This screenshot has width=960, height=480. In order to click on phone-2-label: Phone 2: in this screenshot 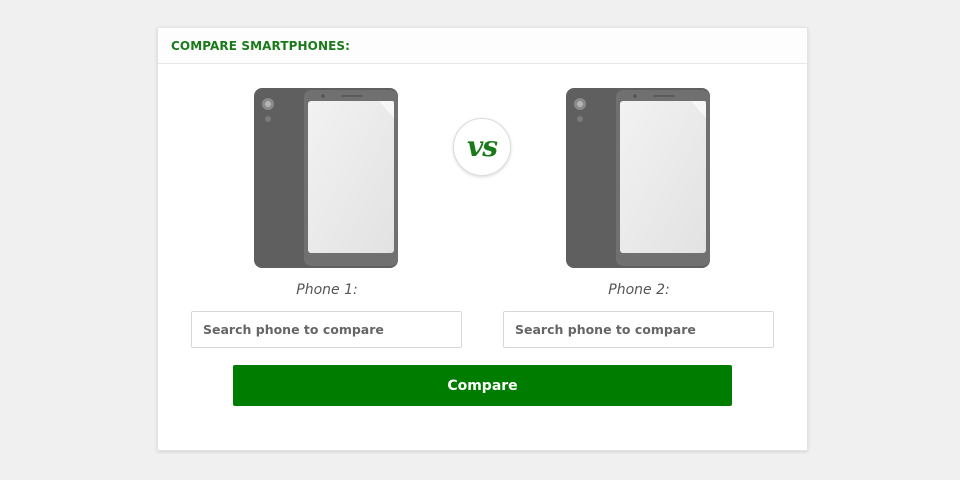, I will do `click(639, 290)`.